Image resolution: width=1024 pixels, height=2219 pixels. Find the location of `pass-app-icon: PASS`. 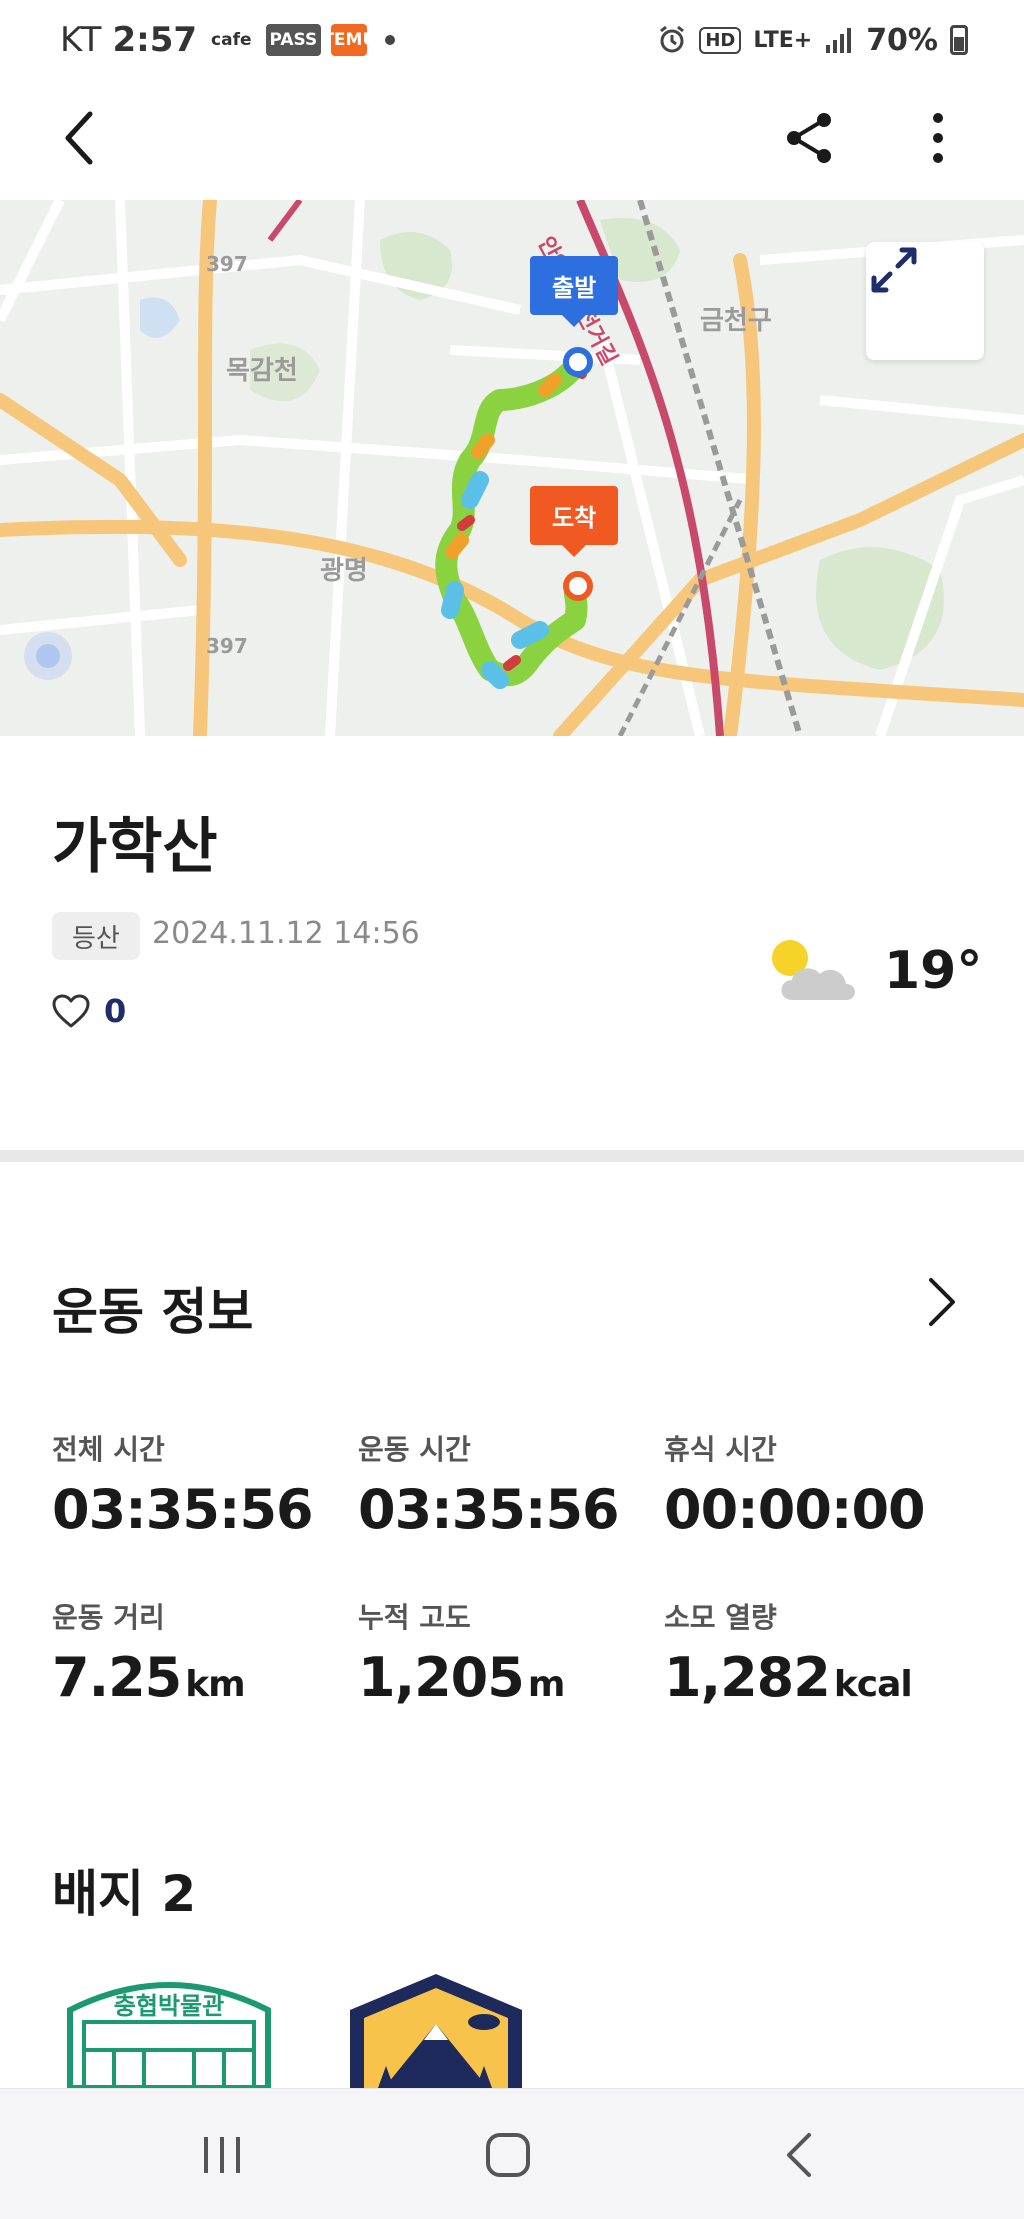

pass-app-icon: PASS is located at coordinates (293, 40).